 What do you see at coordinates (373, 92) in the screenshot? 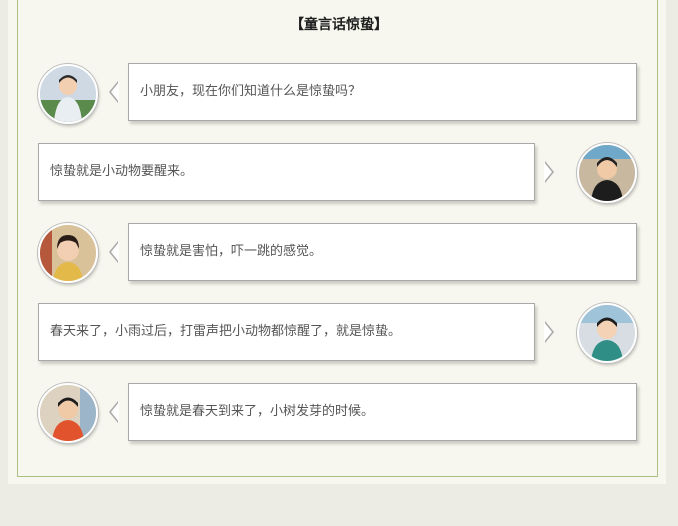
I see `chat-bubble: 小朋友，现在你们知道什么是惊蛰吗？` at bounding box center [373, 92].